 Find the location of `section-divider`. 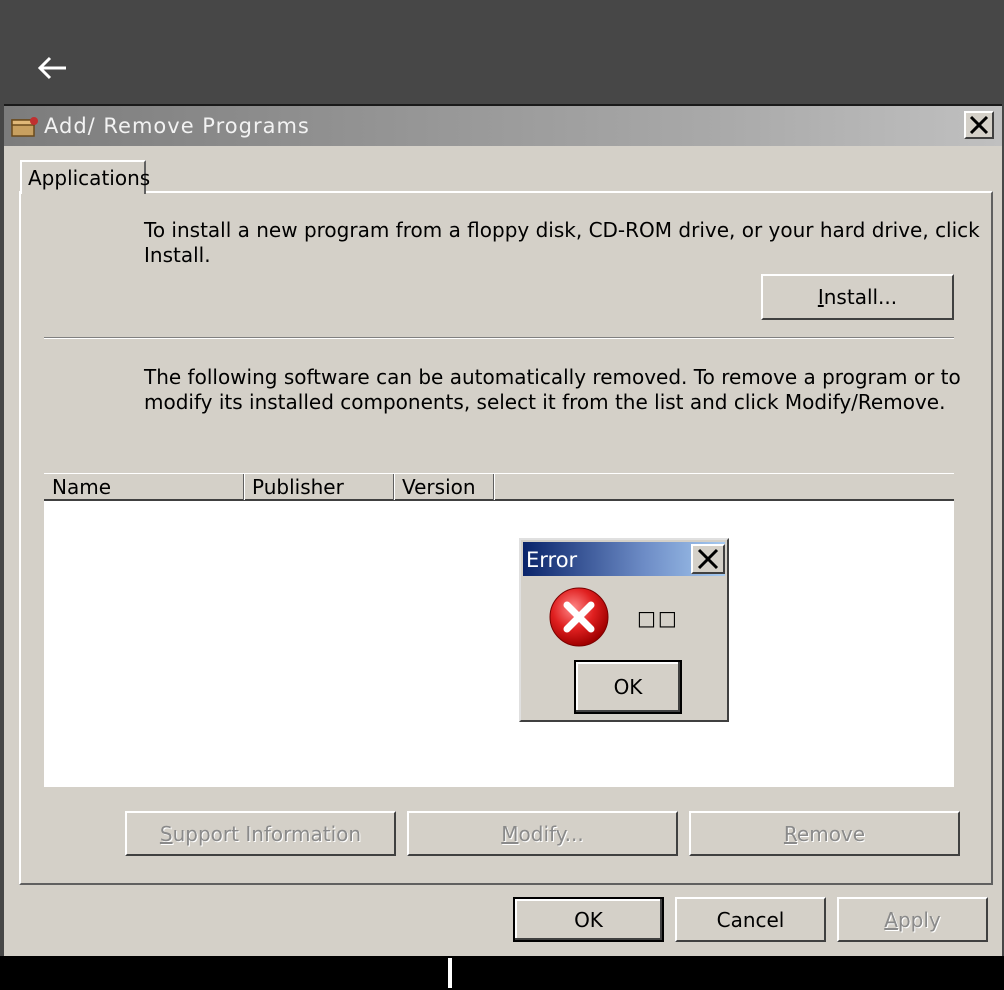

section-divider is located at coordinates (499, 338).